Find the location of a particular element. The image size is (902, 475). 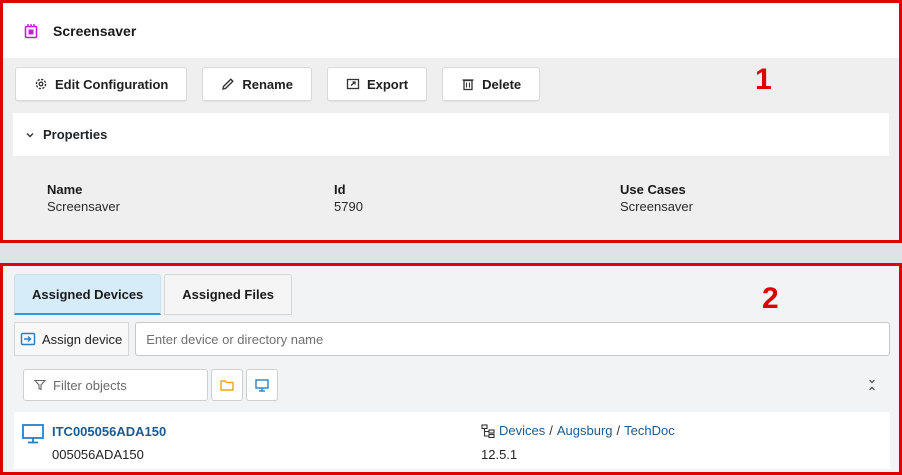

annotation-label-1: 1 is located at coordinates (763, 79).